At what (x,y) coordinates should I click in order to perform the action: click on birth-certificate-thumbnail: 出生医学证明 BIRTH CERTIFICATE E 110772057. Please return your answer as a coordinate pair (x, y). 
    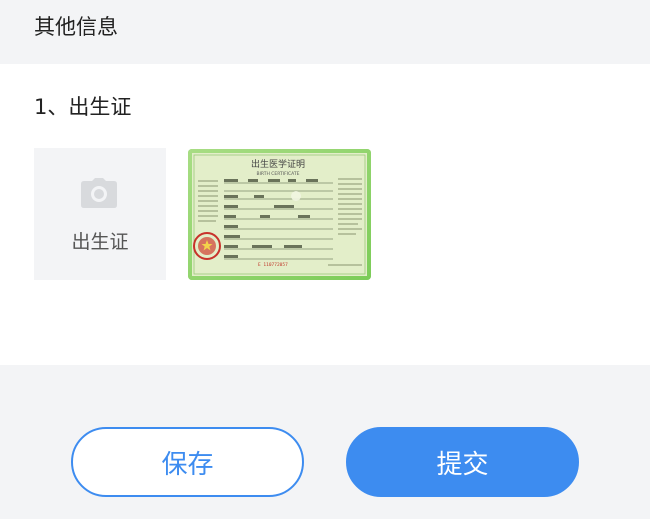
    Looking at the image, I should click on (279, 214).